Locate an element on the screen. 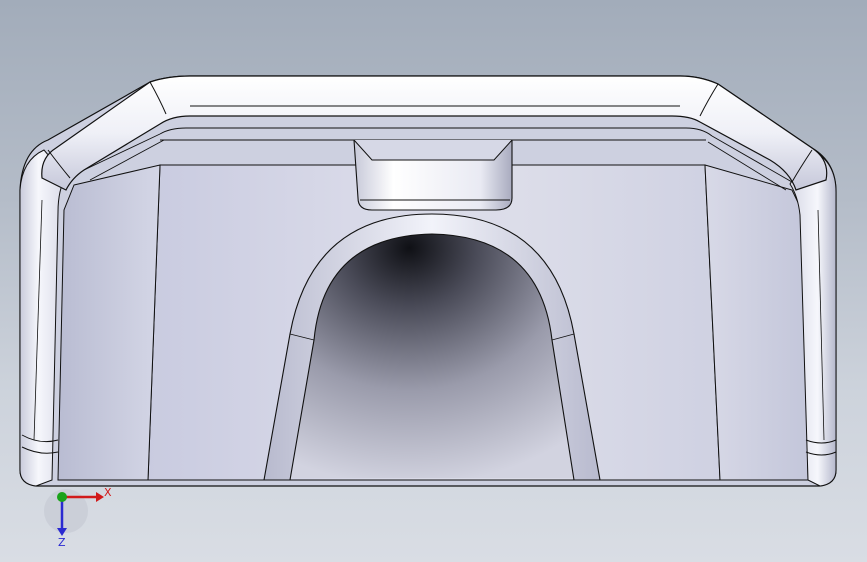 The height and width of the screenshot is (562, 867). left-inner-wall is located at coordinates (109, 322).